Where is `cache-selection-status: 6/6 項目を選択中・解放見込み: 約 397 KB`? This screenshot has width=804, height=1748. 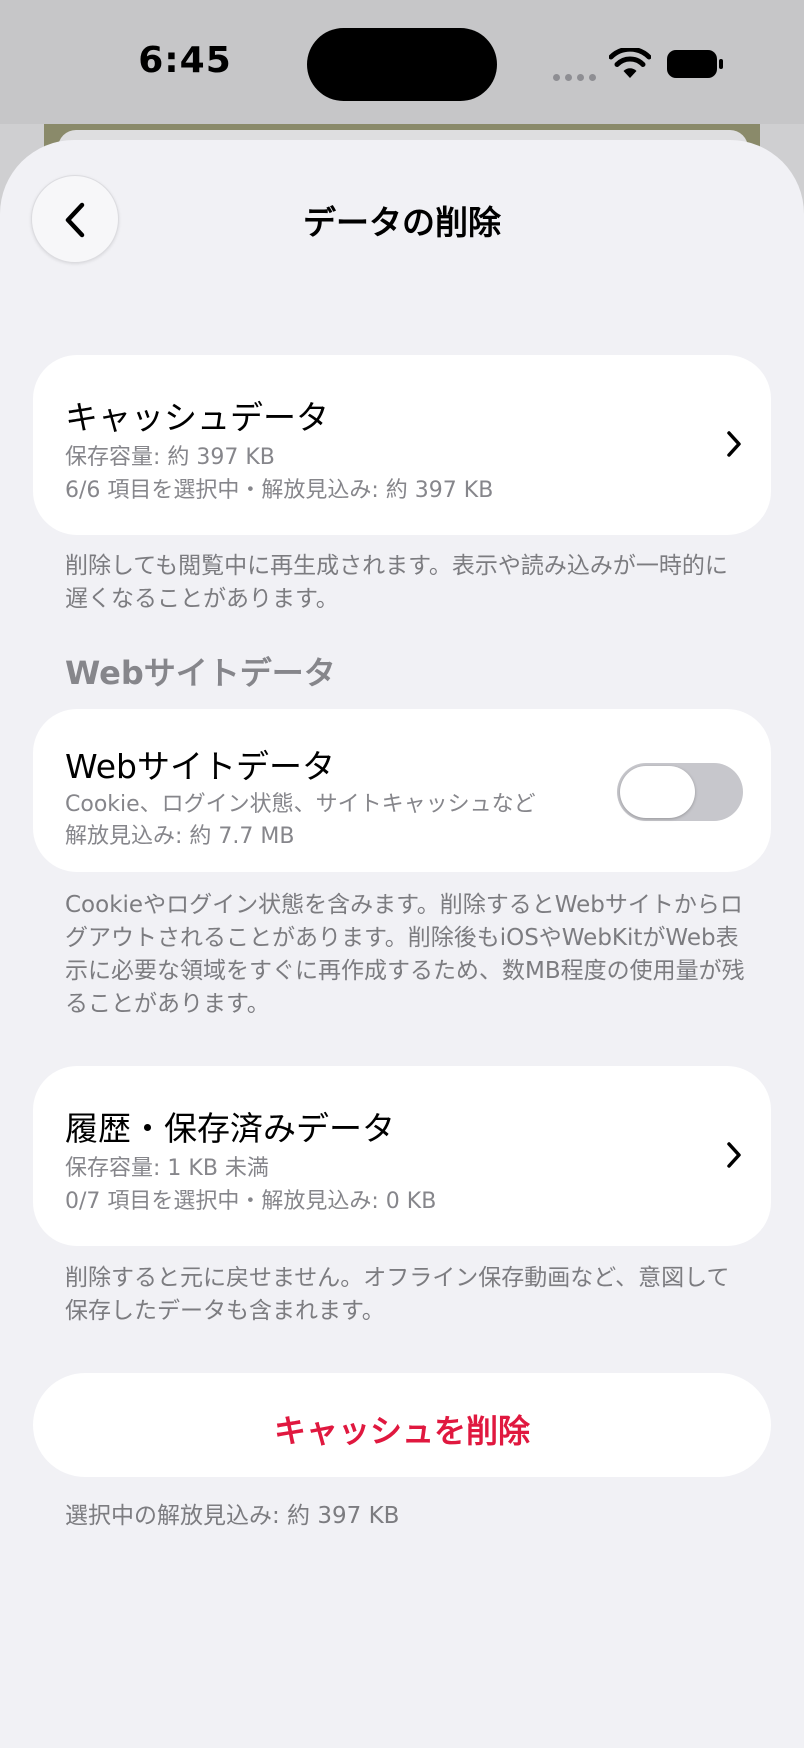
cache-selection-status: 6/6 項目を選択中・解放見込み: 約 397 KB is located at coordinates (279, 490).